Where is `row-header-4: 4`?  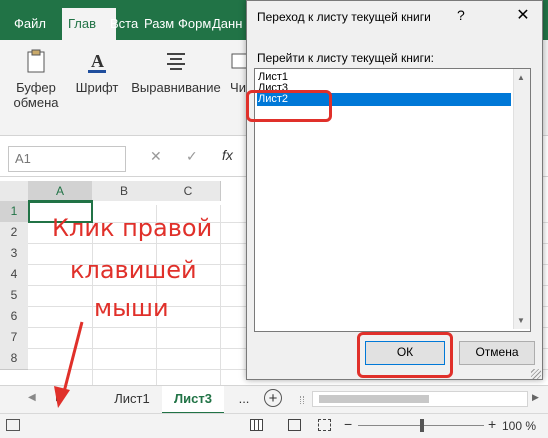
row-header-4: 4 is located at coordinates (14, 275).